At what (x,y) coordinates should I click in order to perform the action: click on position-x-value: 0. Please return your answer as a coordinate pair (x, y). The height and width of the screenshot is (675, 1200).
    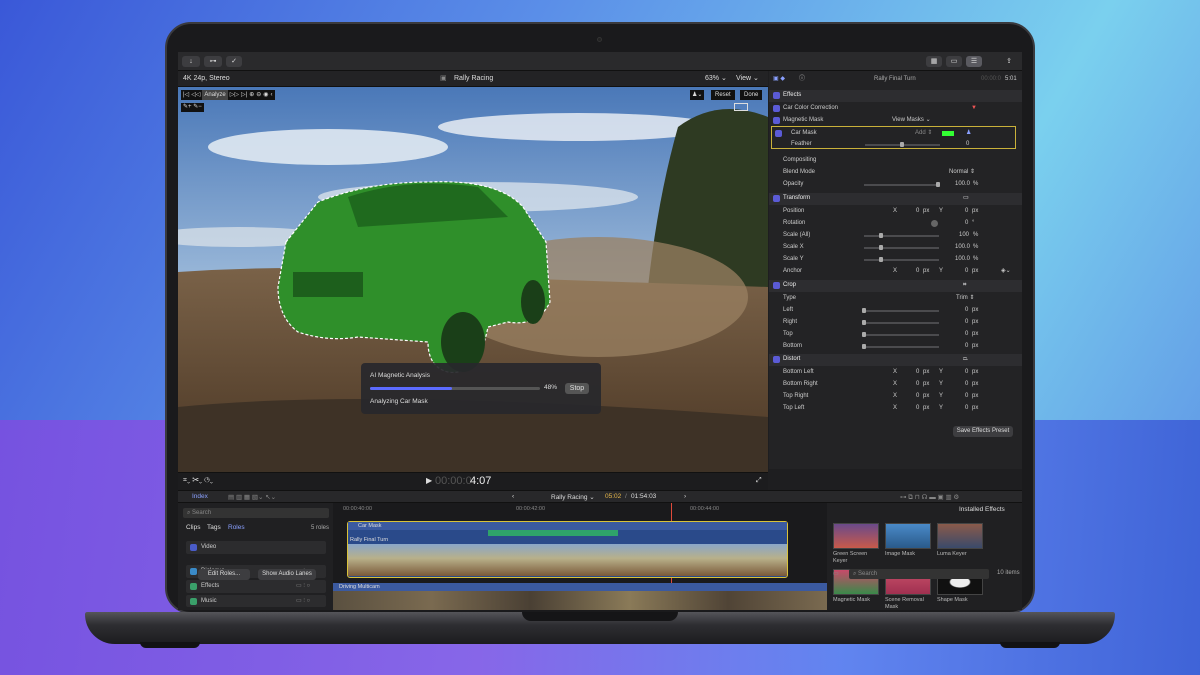
    Looking at the image, I should click on (917, 212).